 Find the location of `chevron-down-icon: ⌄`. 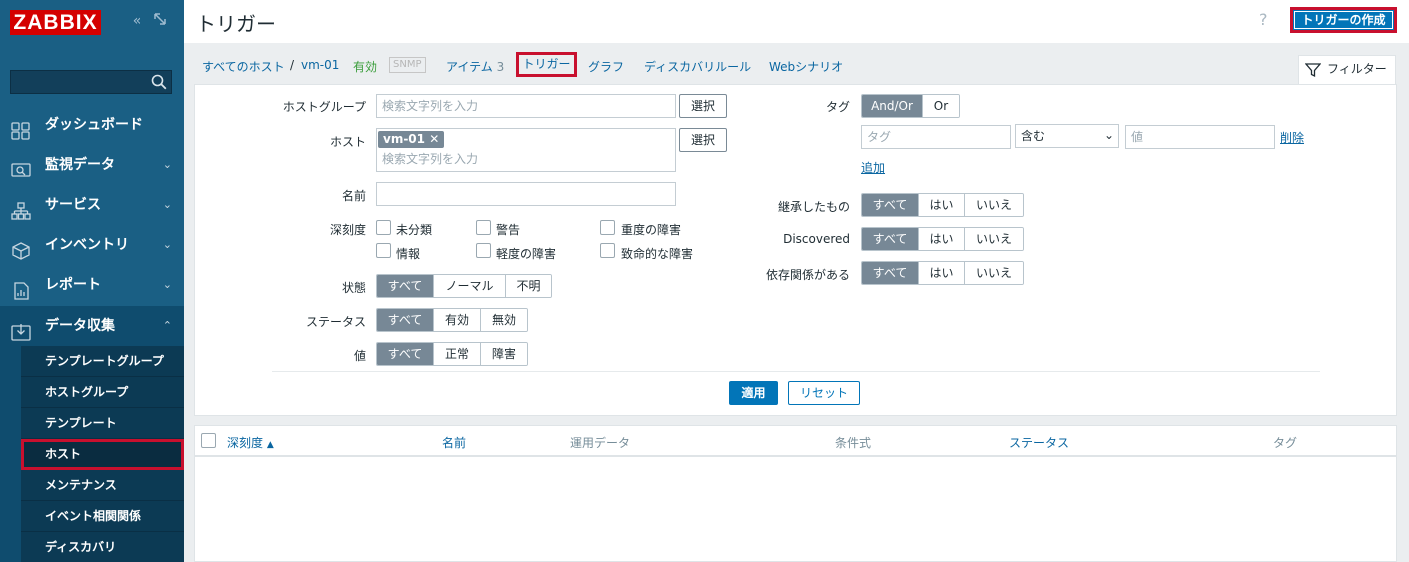

chevron-down-icon: ⌄ is located at coordinates (167, 164).